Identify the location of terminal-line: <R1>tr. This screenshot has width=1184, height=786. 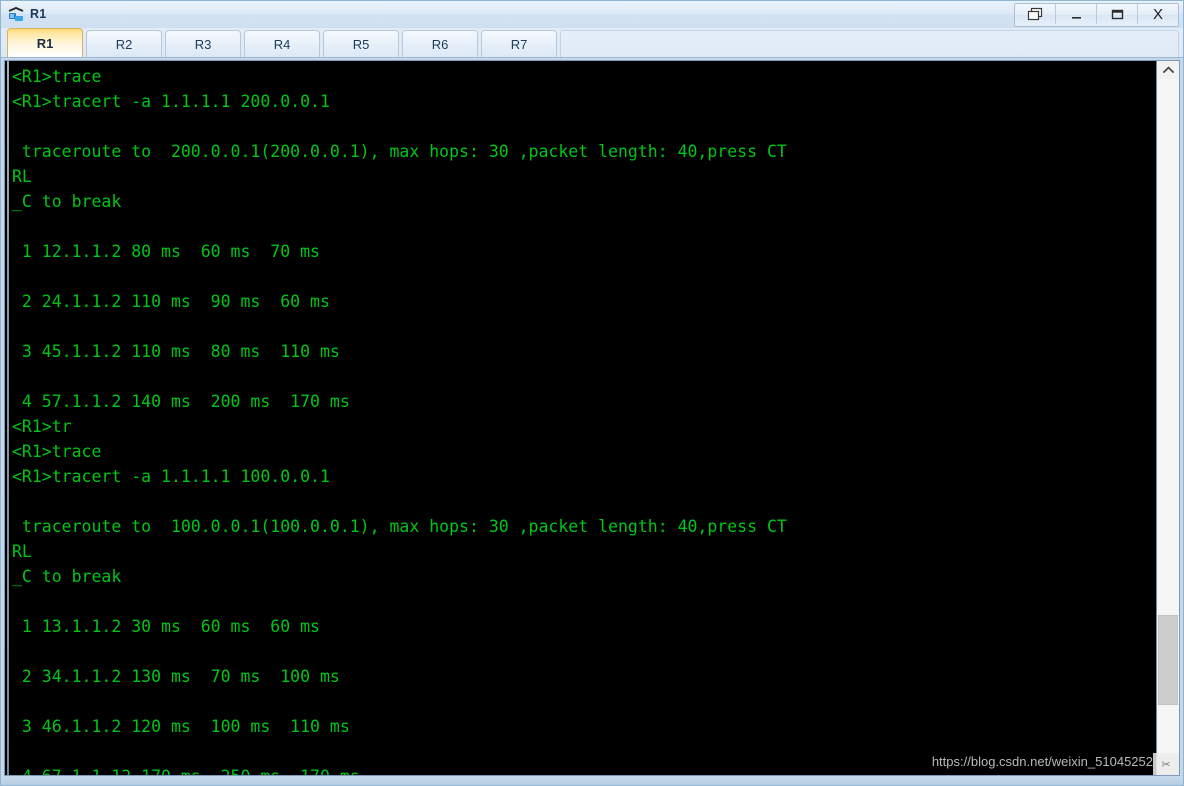
(42, 426).